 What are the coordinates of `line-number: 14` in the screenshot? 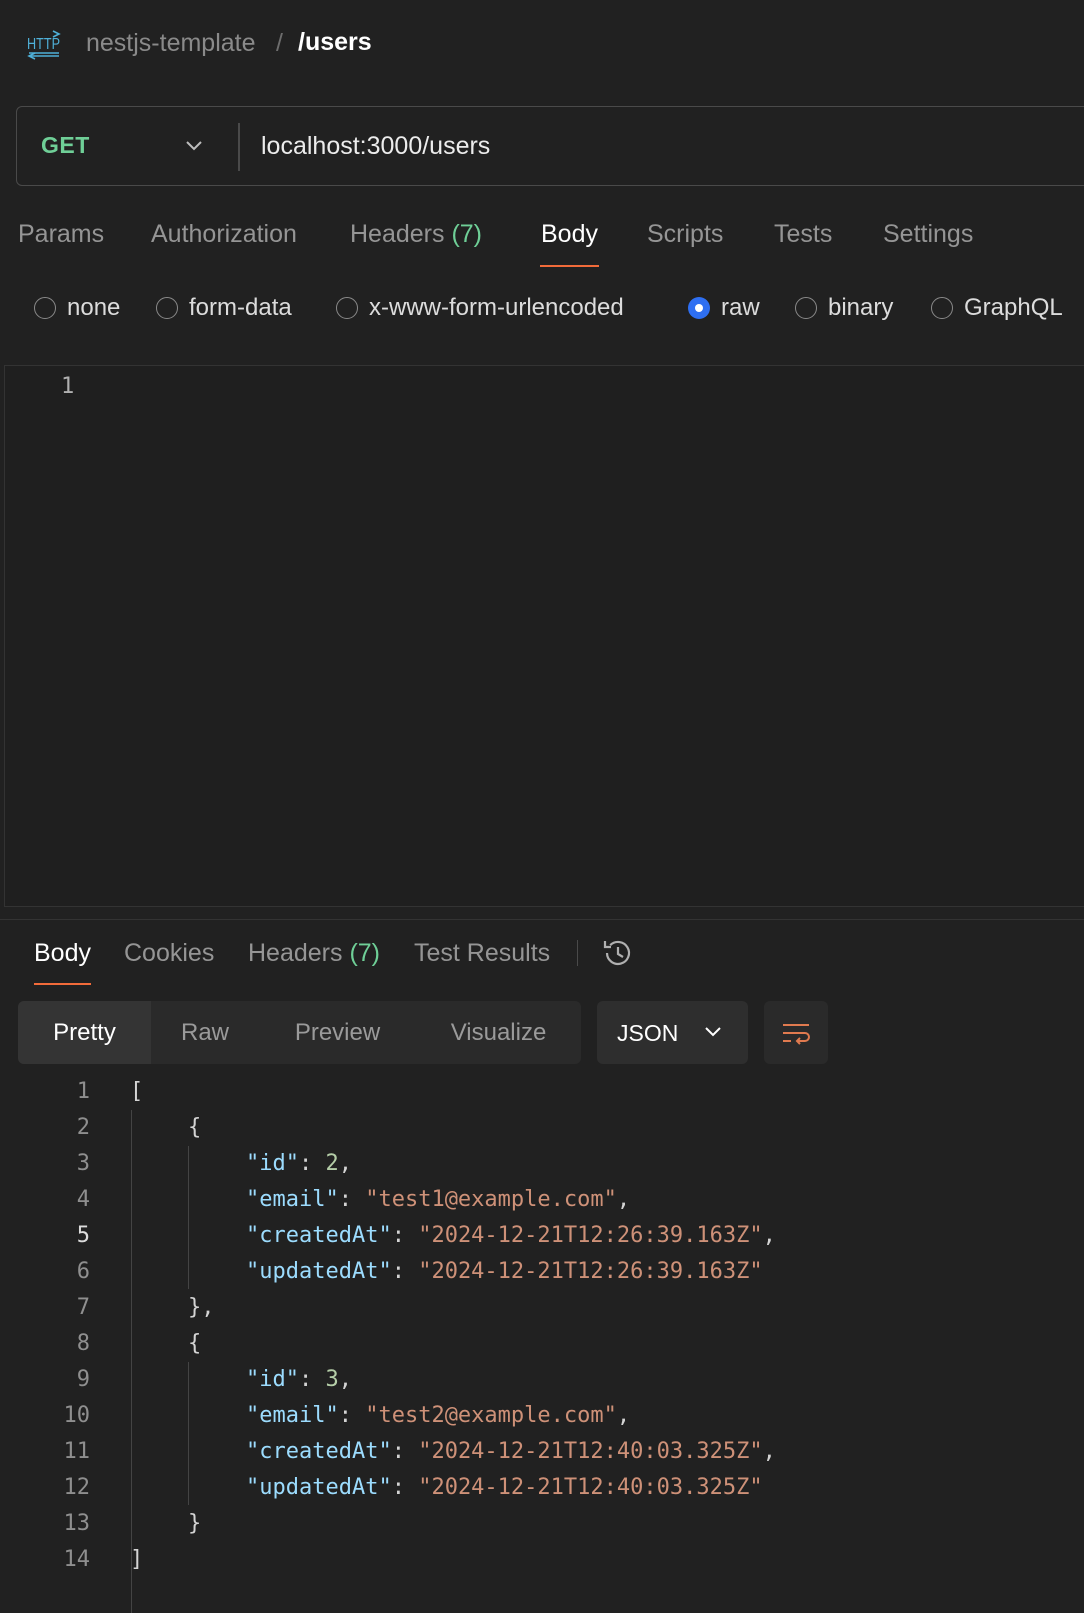 It's located at (77, 1559).